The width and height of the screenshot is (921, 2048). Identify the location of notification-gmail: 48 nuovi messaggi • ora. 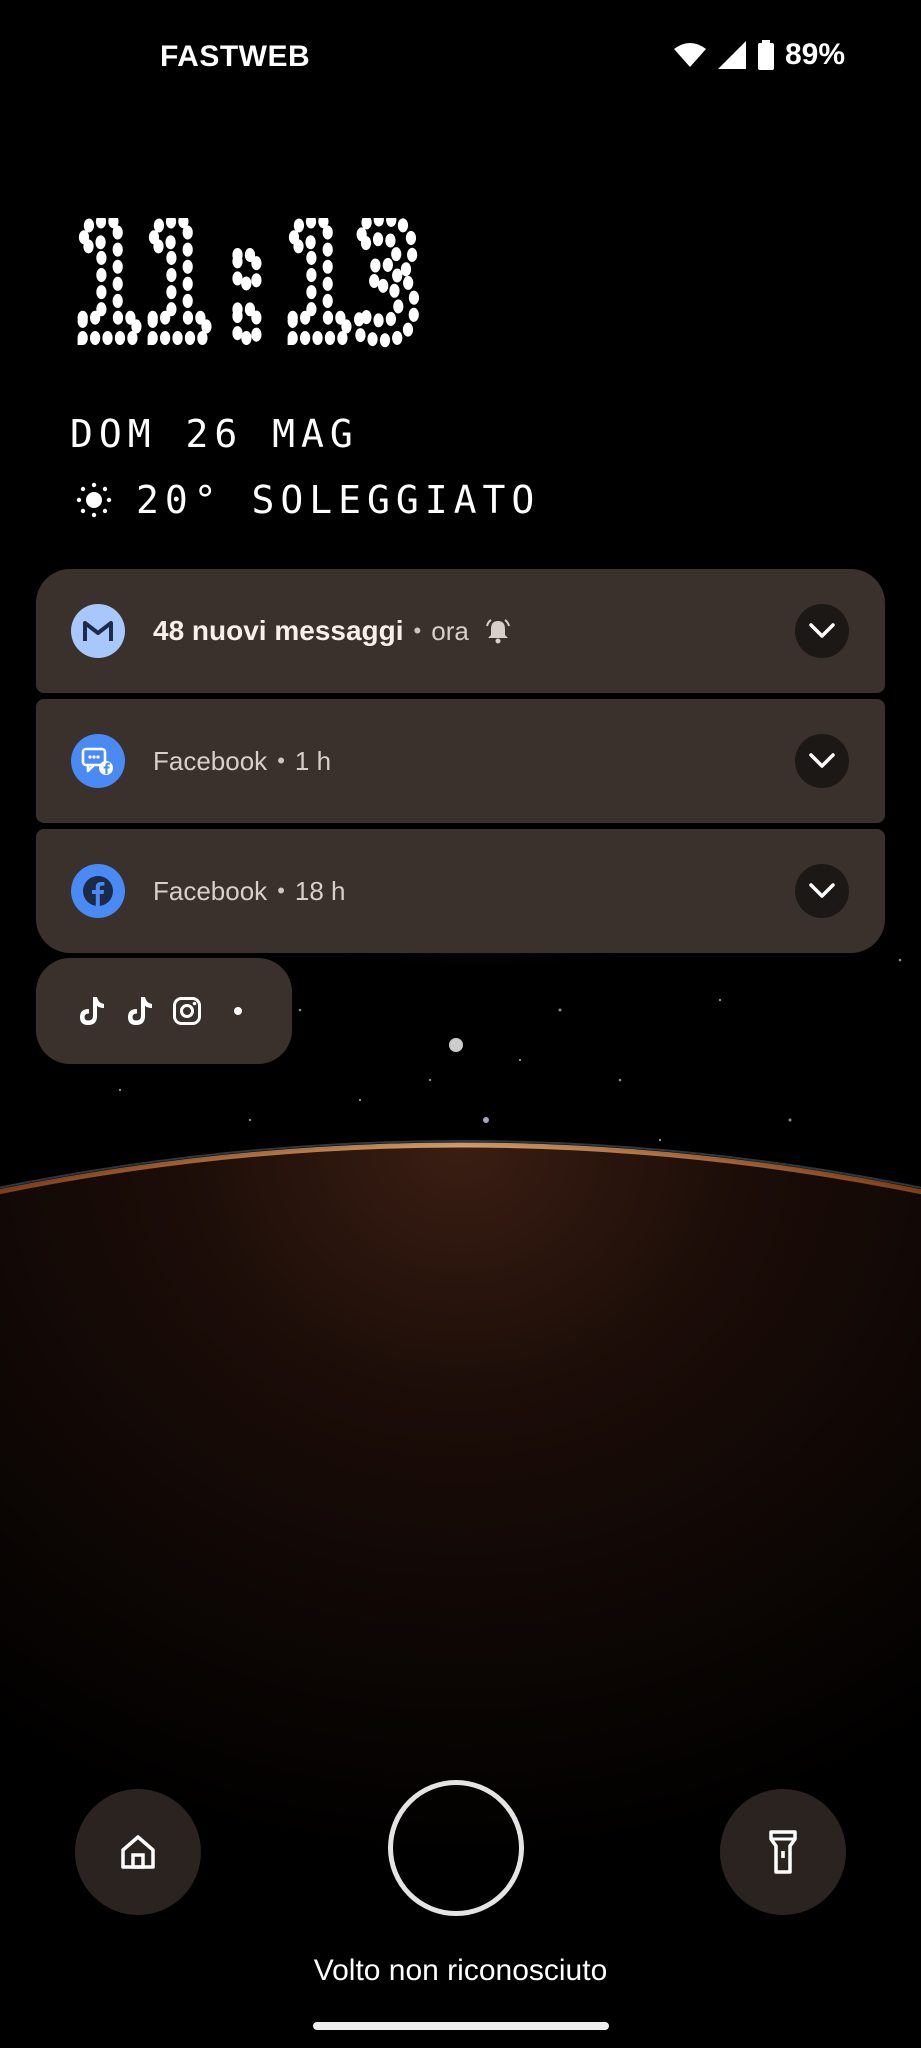
(460, 631).